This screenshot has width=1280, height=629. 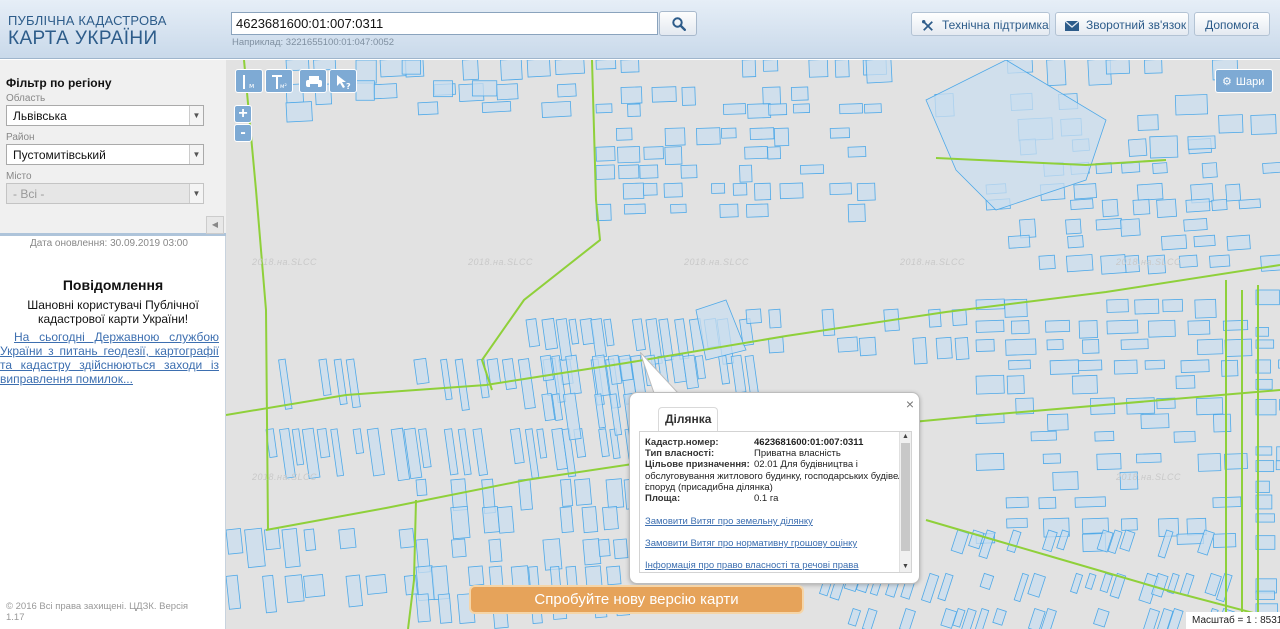 What do you see at coordinates (243, 133) in the screenshot?
I see `zoom-out-button: -` at bounding box center [243, 133].